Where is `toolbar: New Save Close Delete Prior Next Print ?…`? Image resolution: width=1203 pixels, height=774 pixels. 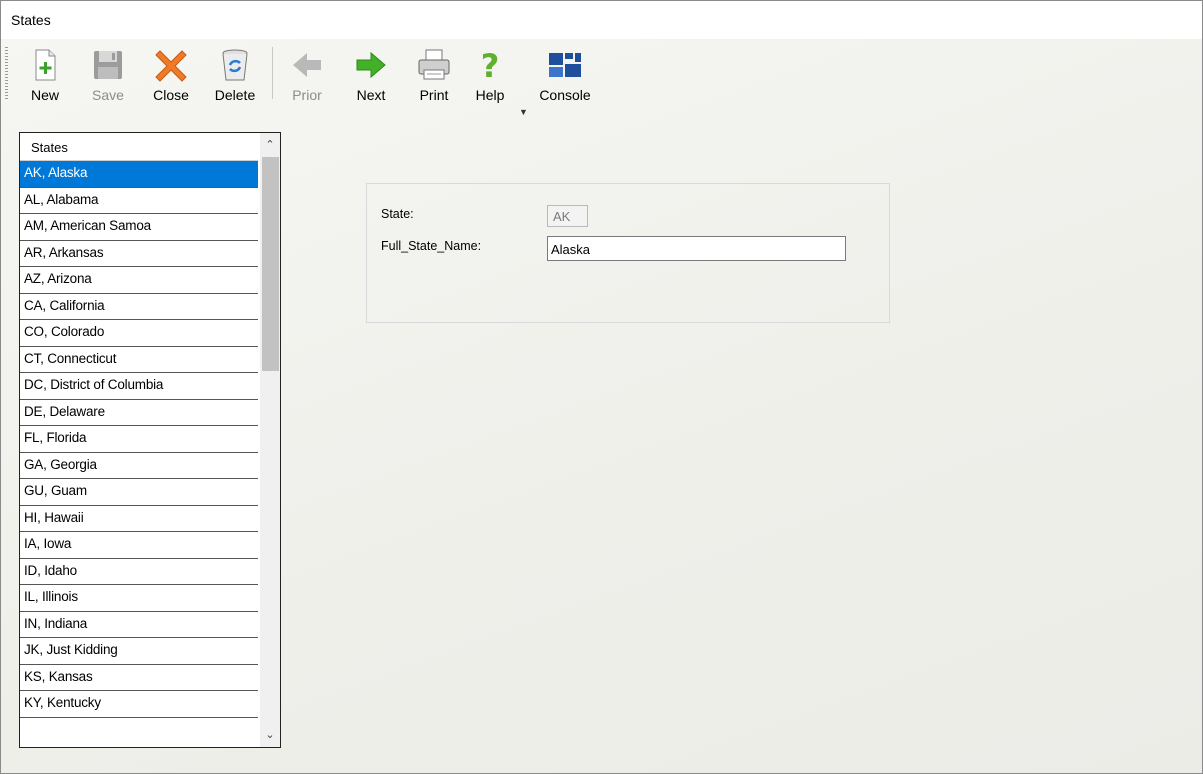
toolbar: New Save Close Delete Prior Next Print ?… is located at coordinates (601, 79).